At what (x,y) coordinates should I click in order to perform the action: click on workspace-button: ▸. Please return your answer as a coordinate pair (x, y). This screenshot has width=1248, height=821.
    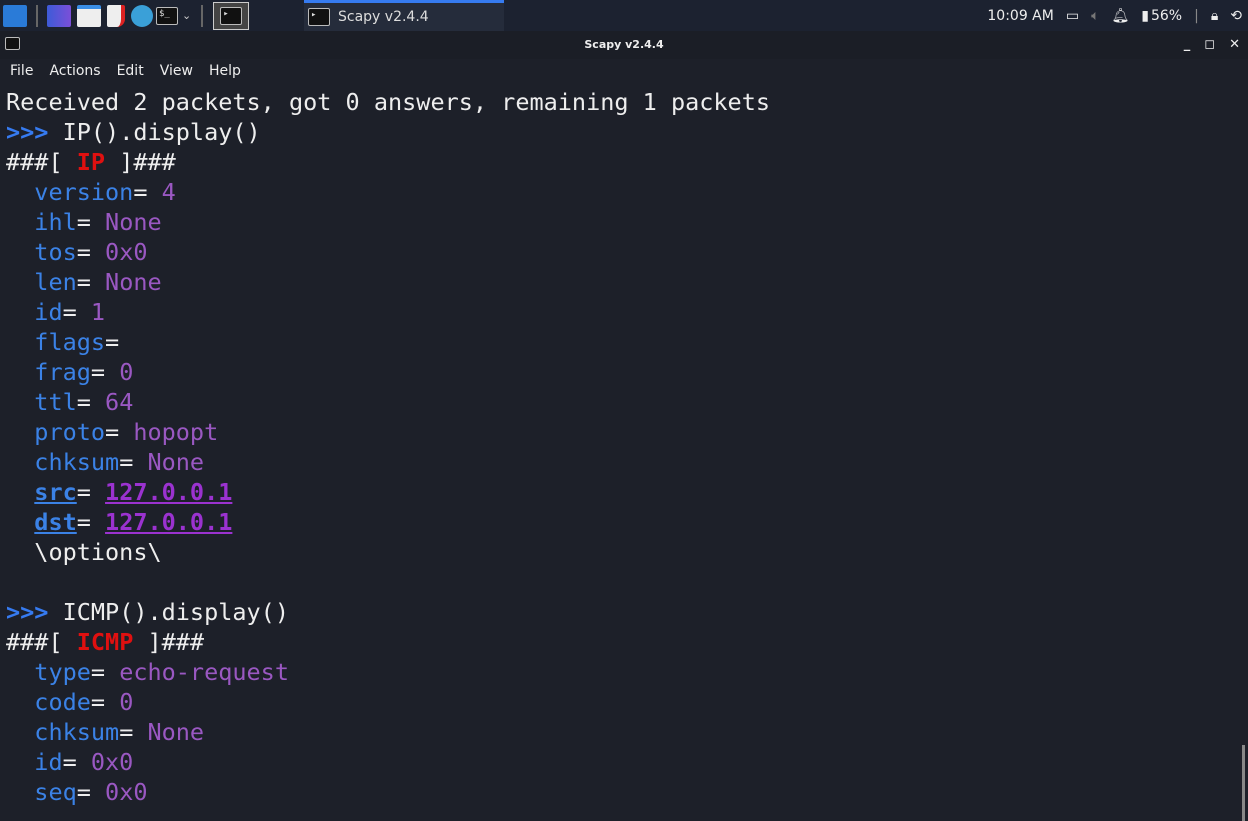
    Looking at the image, I should click on (231, 15).